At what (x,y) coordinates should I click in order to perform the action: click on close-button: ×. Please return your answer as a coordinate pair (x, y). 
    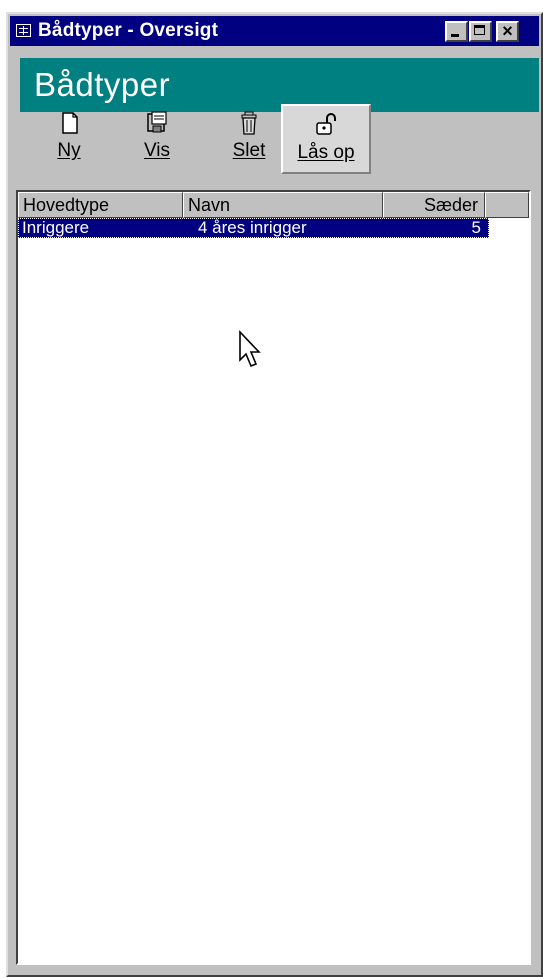
    Looking at the image, I should click on (507, 31).